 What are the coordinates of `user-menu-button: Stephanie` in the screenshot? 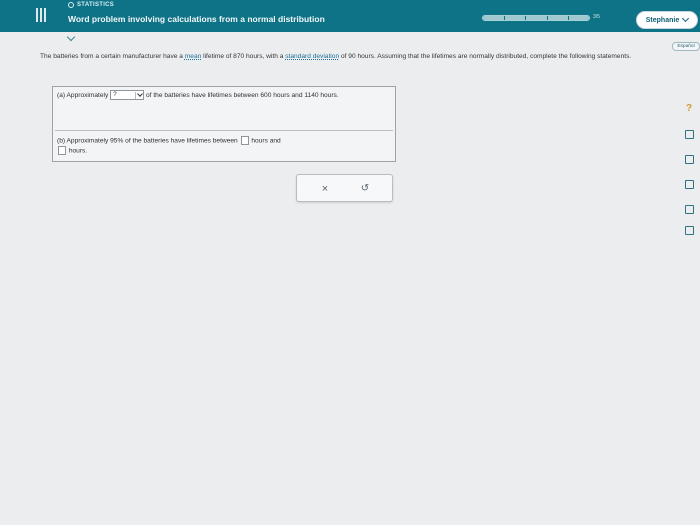 It's located at (667, 20).